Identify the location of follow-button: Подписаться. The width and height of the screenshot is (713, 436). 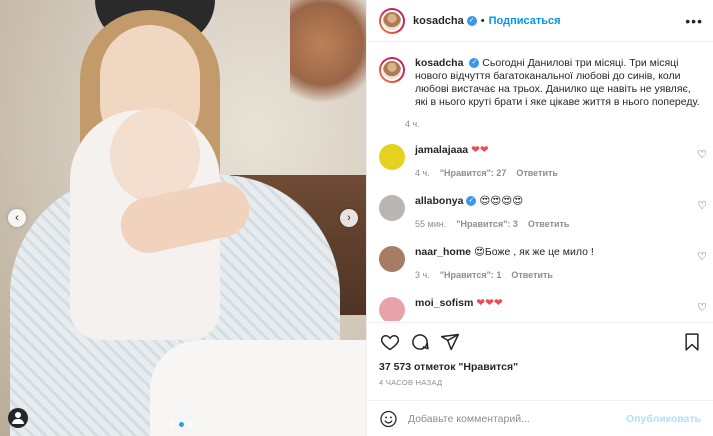
(525, 21).